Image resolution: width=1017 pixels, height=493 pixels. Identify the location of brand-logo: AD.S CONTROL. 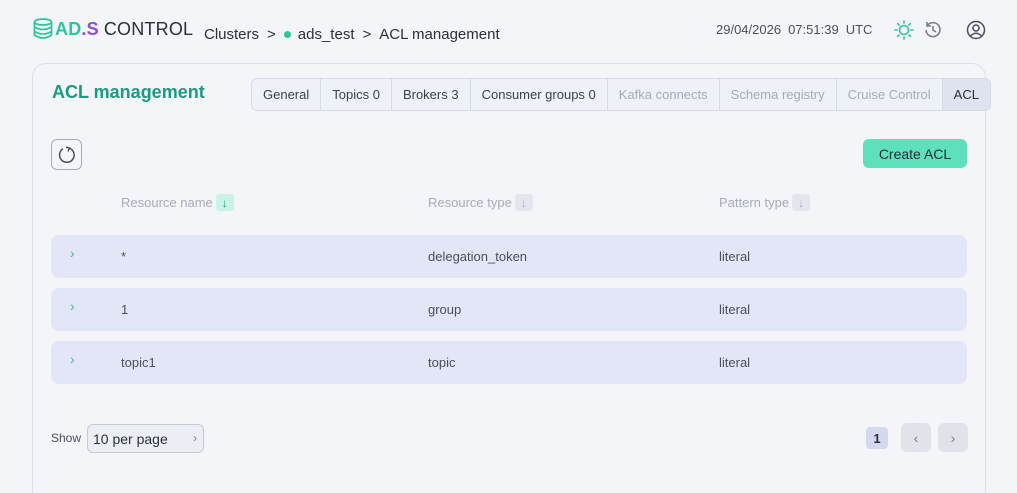
(113, 29).